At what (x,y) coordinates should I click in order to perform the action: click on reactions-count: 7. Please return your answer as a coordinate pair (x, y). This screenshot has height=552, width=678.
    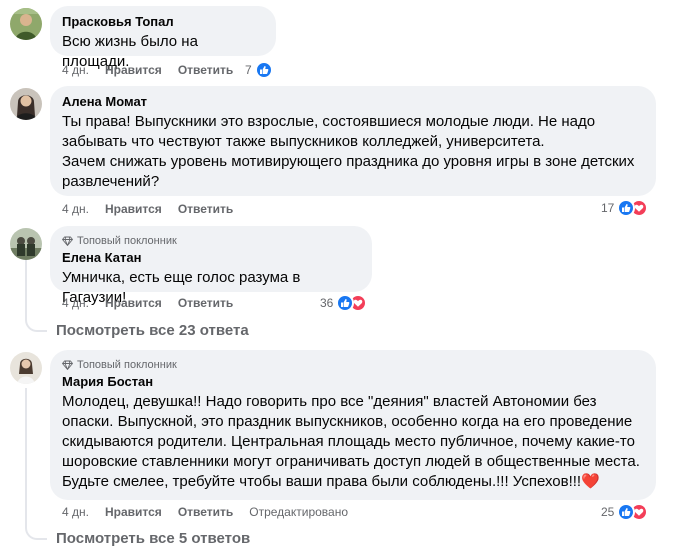
    Looking at the image, I should click on (248, 70).